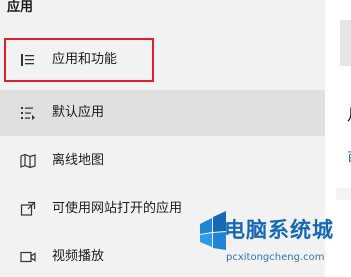 This screenshot has height=277, width=351. I want to click on default-apps-icon, so click(28, 113).